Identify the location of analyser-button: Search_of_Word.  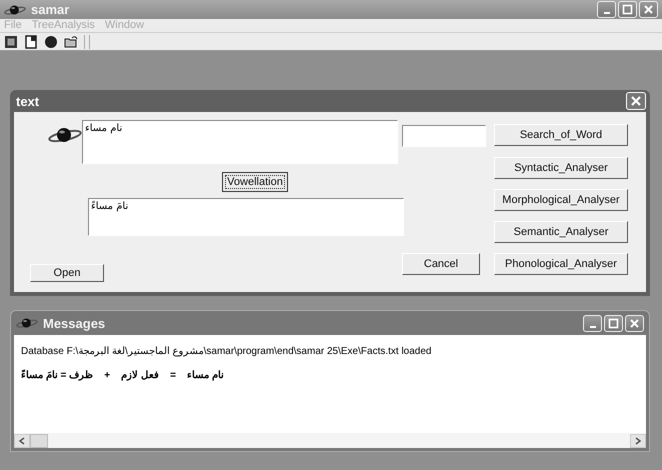
(561, 135).